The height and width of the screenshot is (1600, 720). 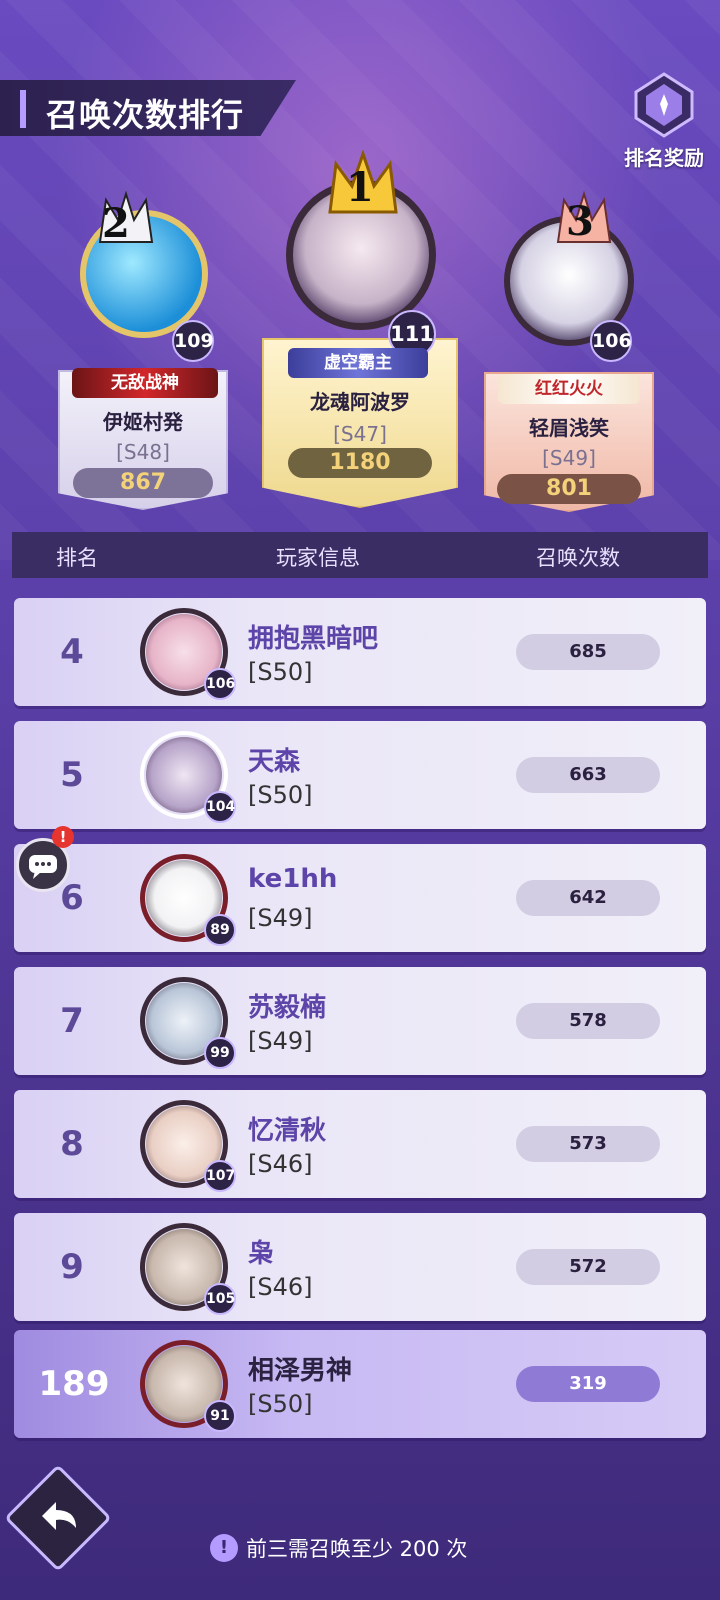 I want to click on info-icon: !, so click(x=224, y=1548).